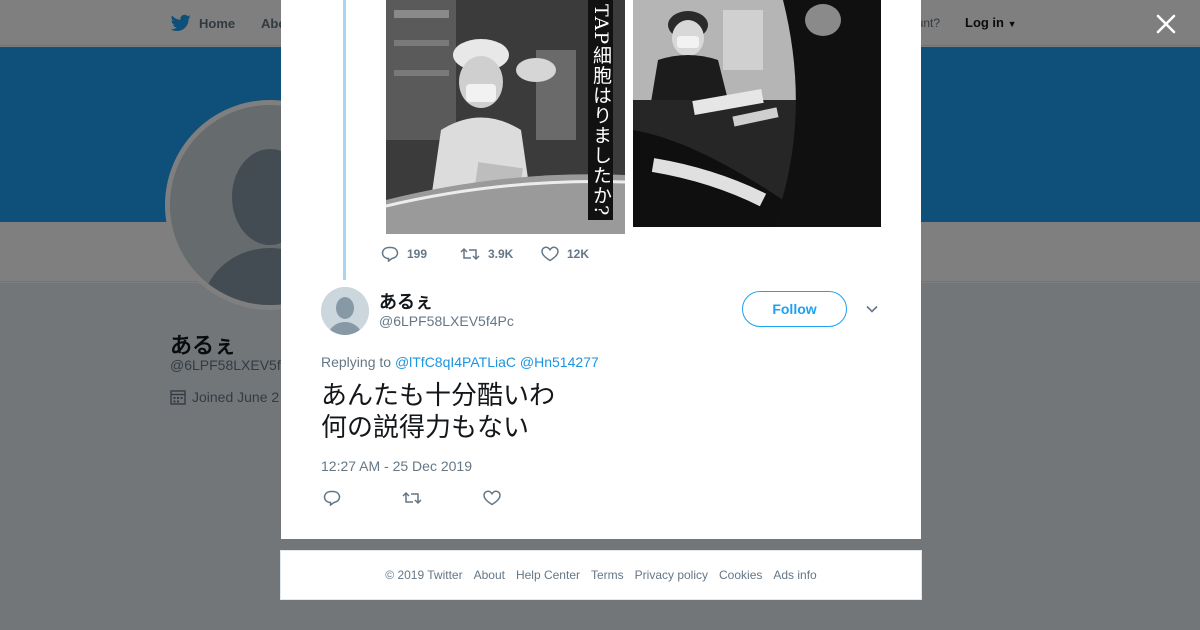 Image resolution: width=1200 pixels, height=630 pixels. What do you see at coordinates (559, 362) in the screenshot?
I see `mention-link-2: @Hn514277` at bounding box center [559, 362].